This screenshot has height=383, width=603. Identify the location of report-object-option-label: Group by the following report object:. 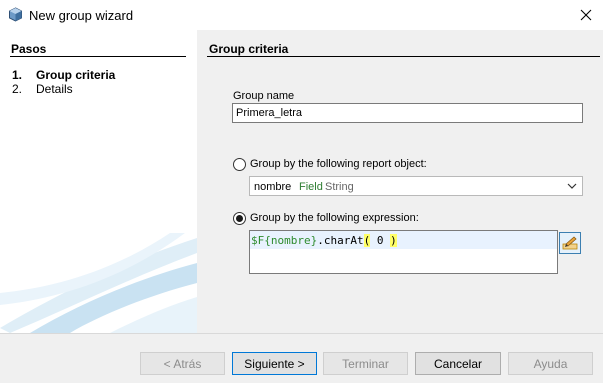
(338, 164).